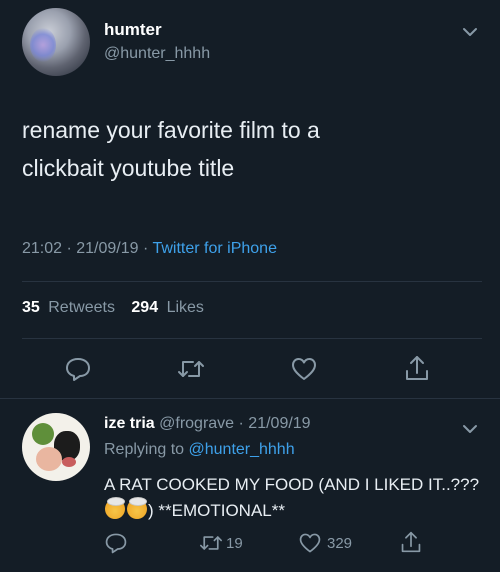 This screenshot has width=500, height=572. What do you see at coordinates (214, 248) in the screenshot?
I see `source-link: Twitter for iPhone` at bounding box center [214, 248].